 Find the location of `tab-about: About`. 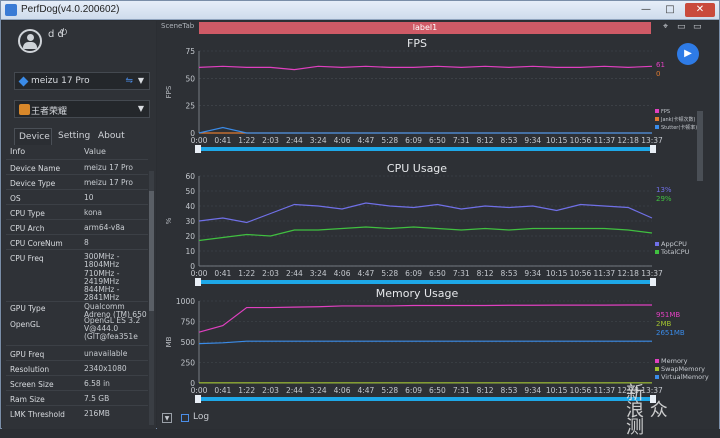

tab-about: About is located at coordinates (111, 136).